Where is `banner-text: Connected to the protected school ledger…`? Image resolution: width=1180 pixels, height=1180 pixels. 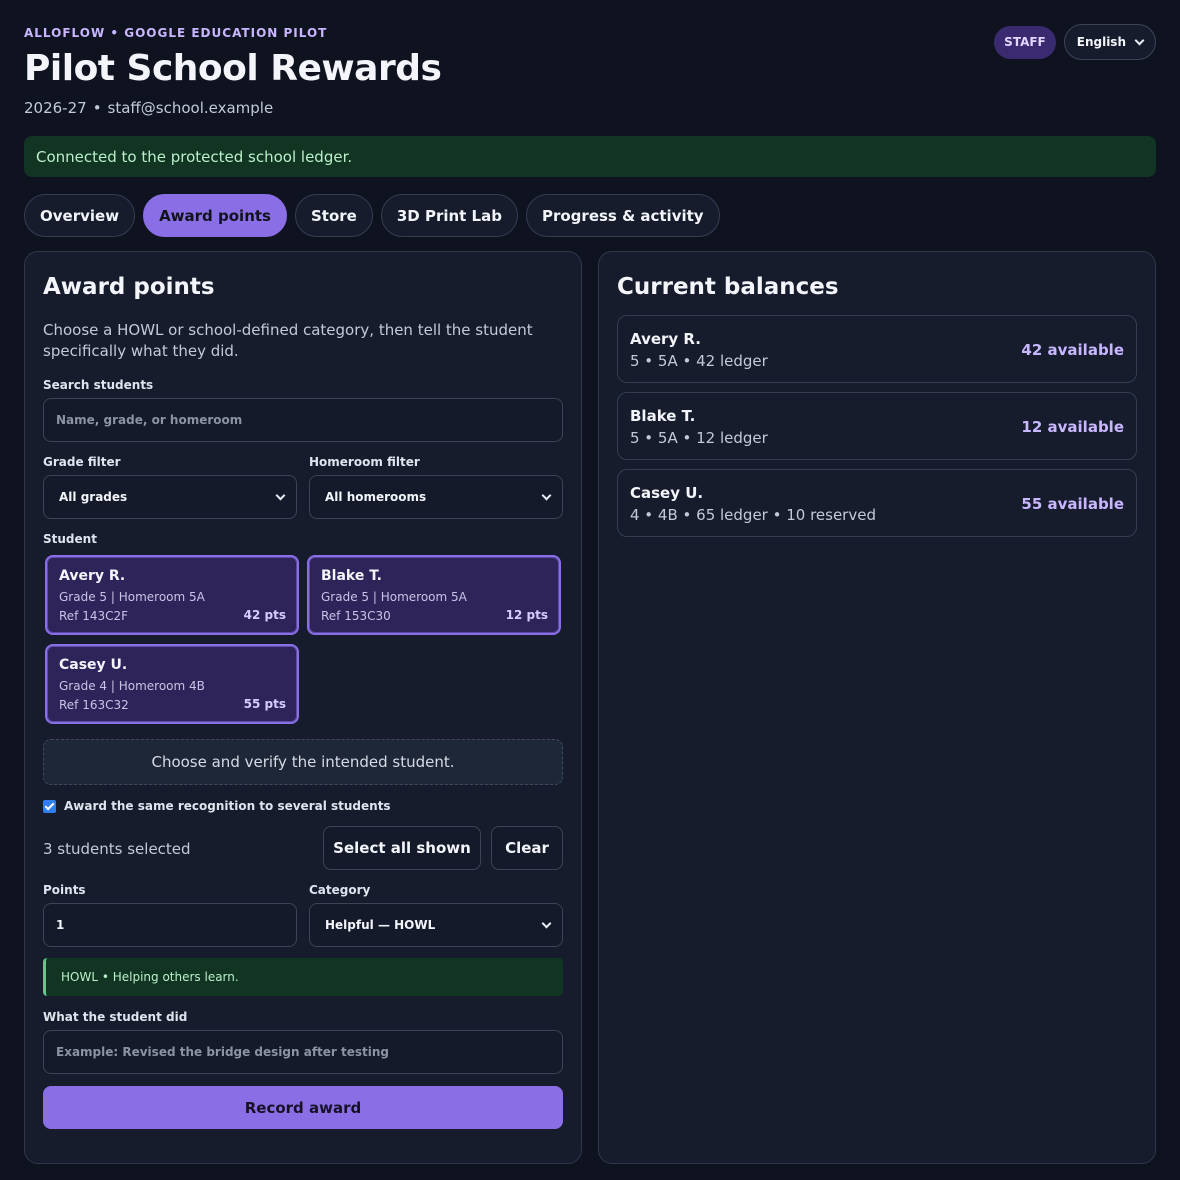
banner-text: Connected to the protected school ledger… is located at coordinates (194, 156).